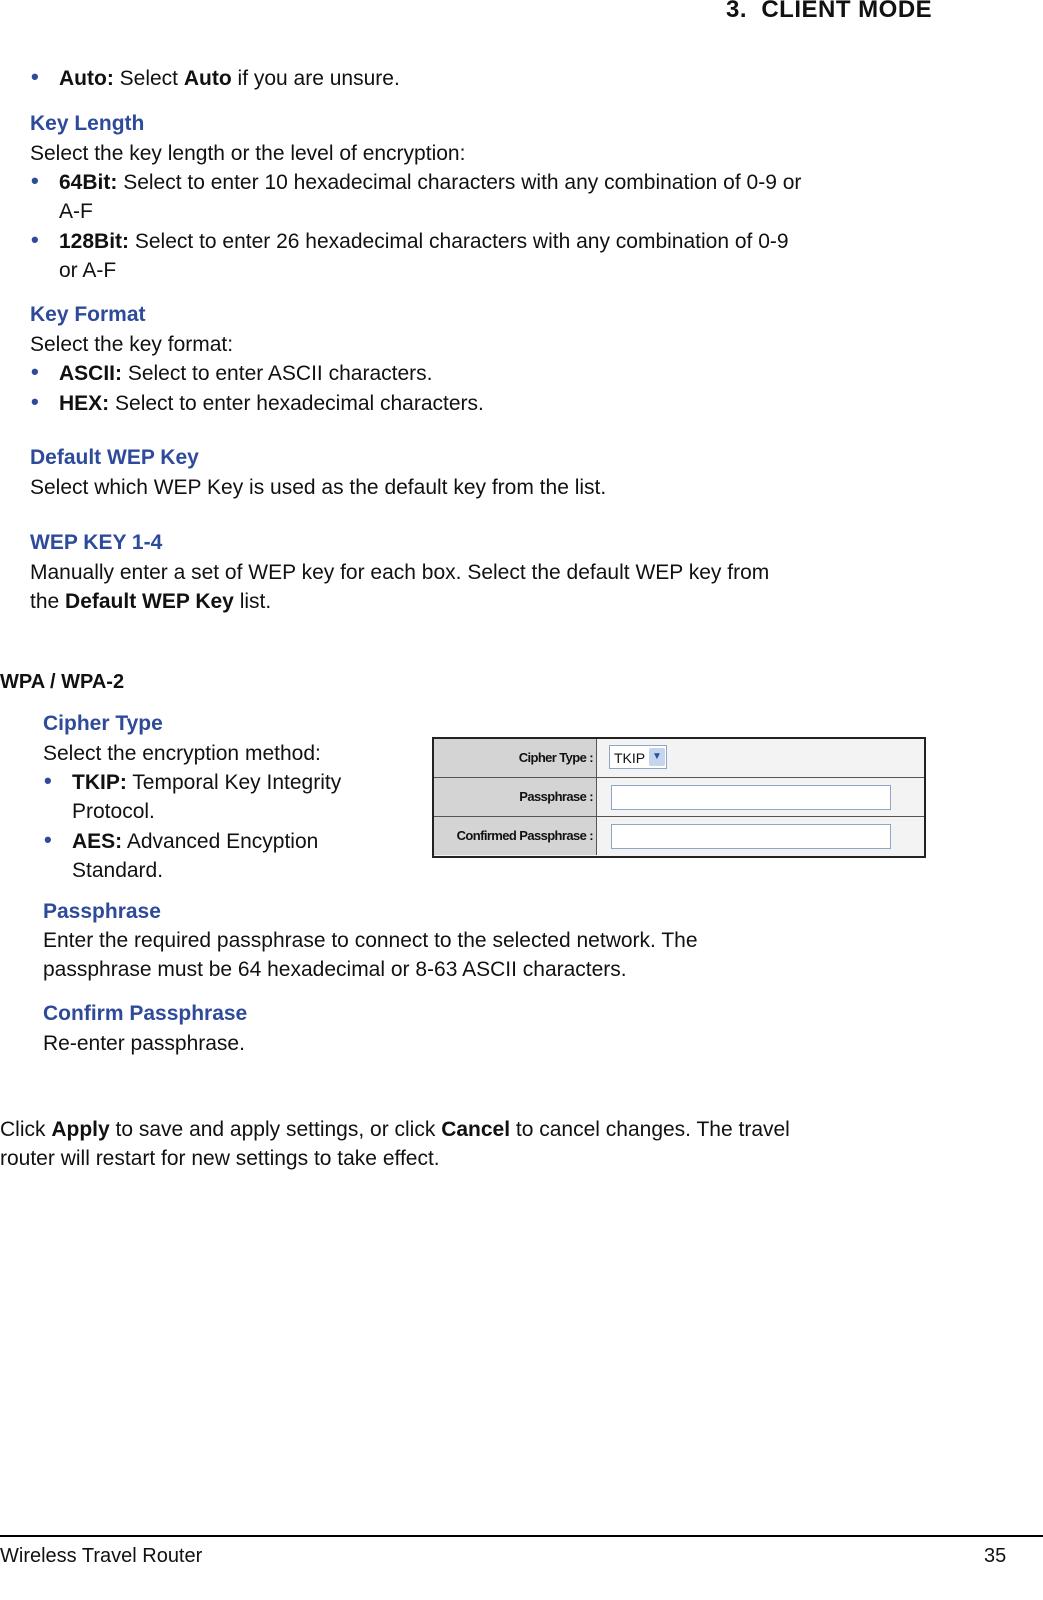 This screenshot has height=1600, width=1043. Describe the element at coordinates (751, 797) in the screenshot. I see `passphrase-input` at that location.